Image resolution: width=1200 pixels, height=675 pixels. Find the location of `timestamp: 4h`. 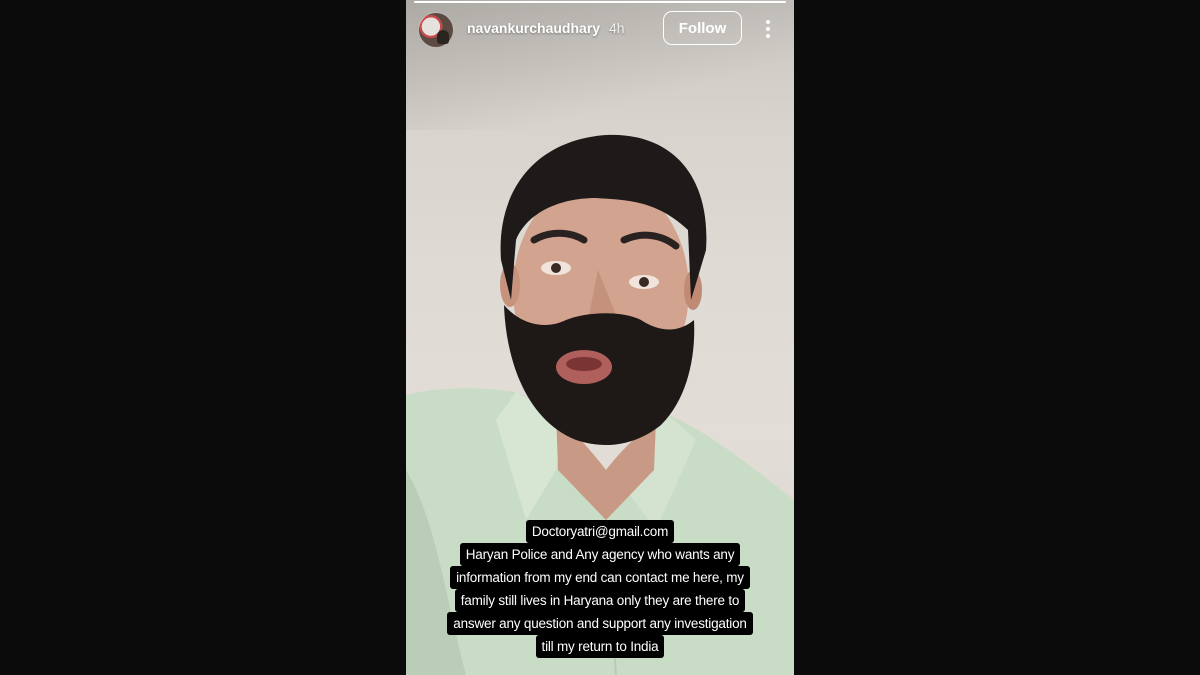

timestamp: 4h is located at coordinates (617, 28).